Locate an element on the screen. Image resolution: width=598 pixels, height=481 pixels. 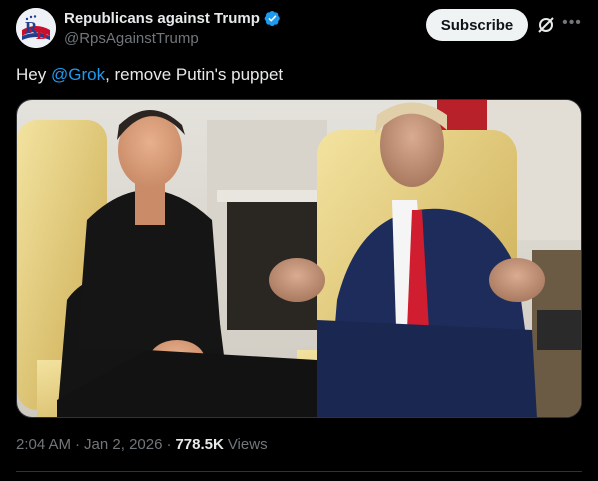
tweet-time: 2:04 AM is located at coordinates (43, 444).